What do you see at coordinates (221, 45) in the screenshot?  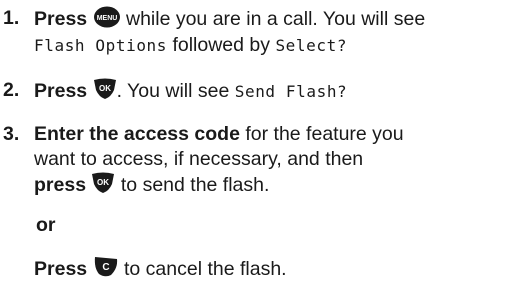 I see `step-text: followed by` at bounding box center [221, 45].